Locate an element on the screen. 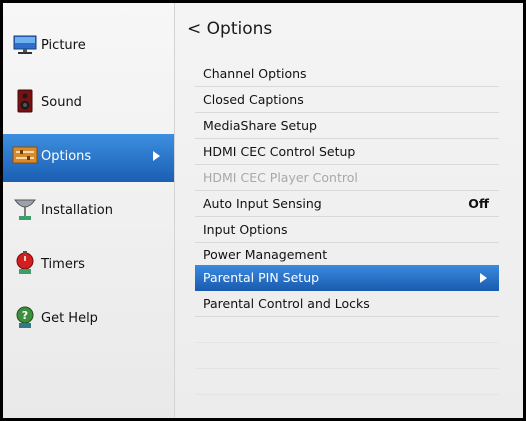 Image resolution: width=526 pixels, height=421 pixels. menu-item-closed-captions: Closed Captions is located at coordinates (347, 100).